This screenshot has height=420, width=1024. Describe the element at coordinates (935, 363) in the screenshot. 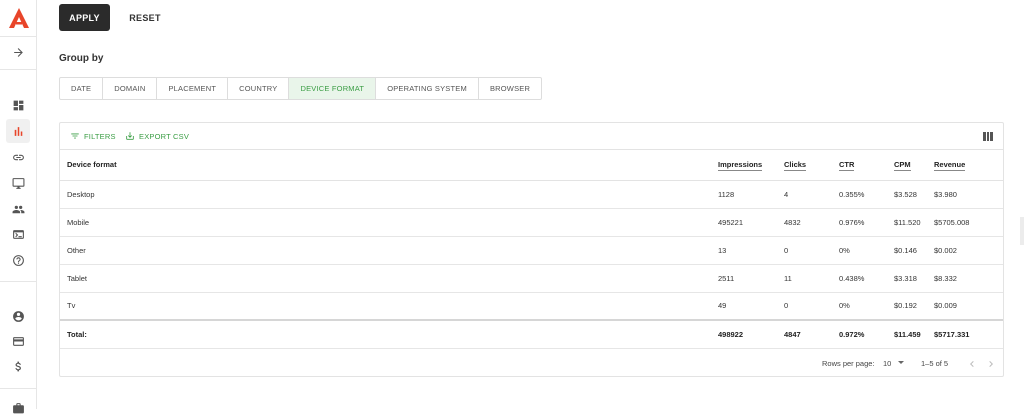

I see `pagination-range: 1–5 of 5` at that location.